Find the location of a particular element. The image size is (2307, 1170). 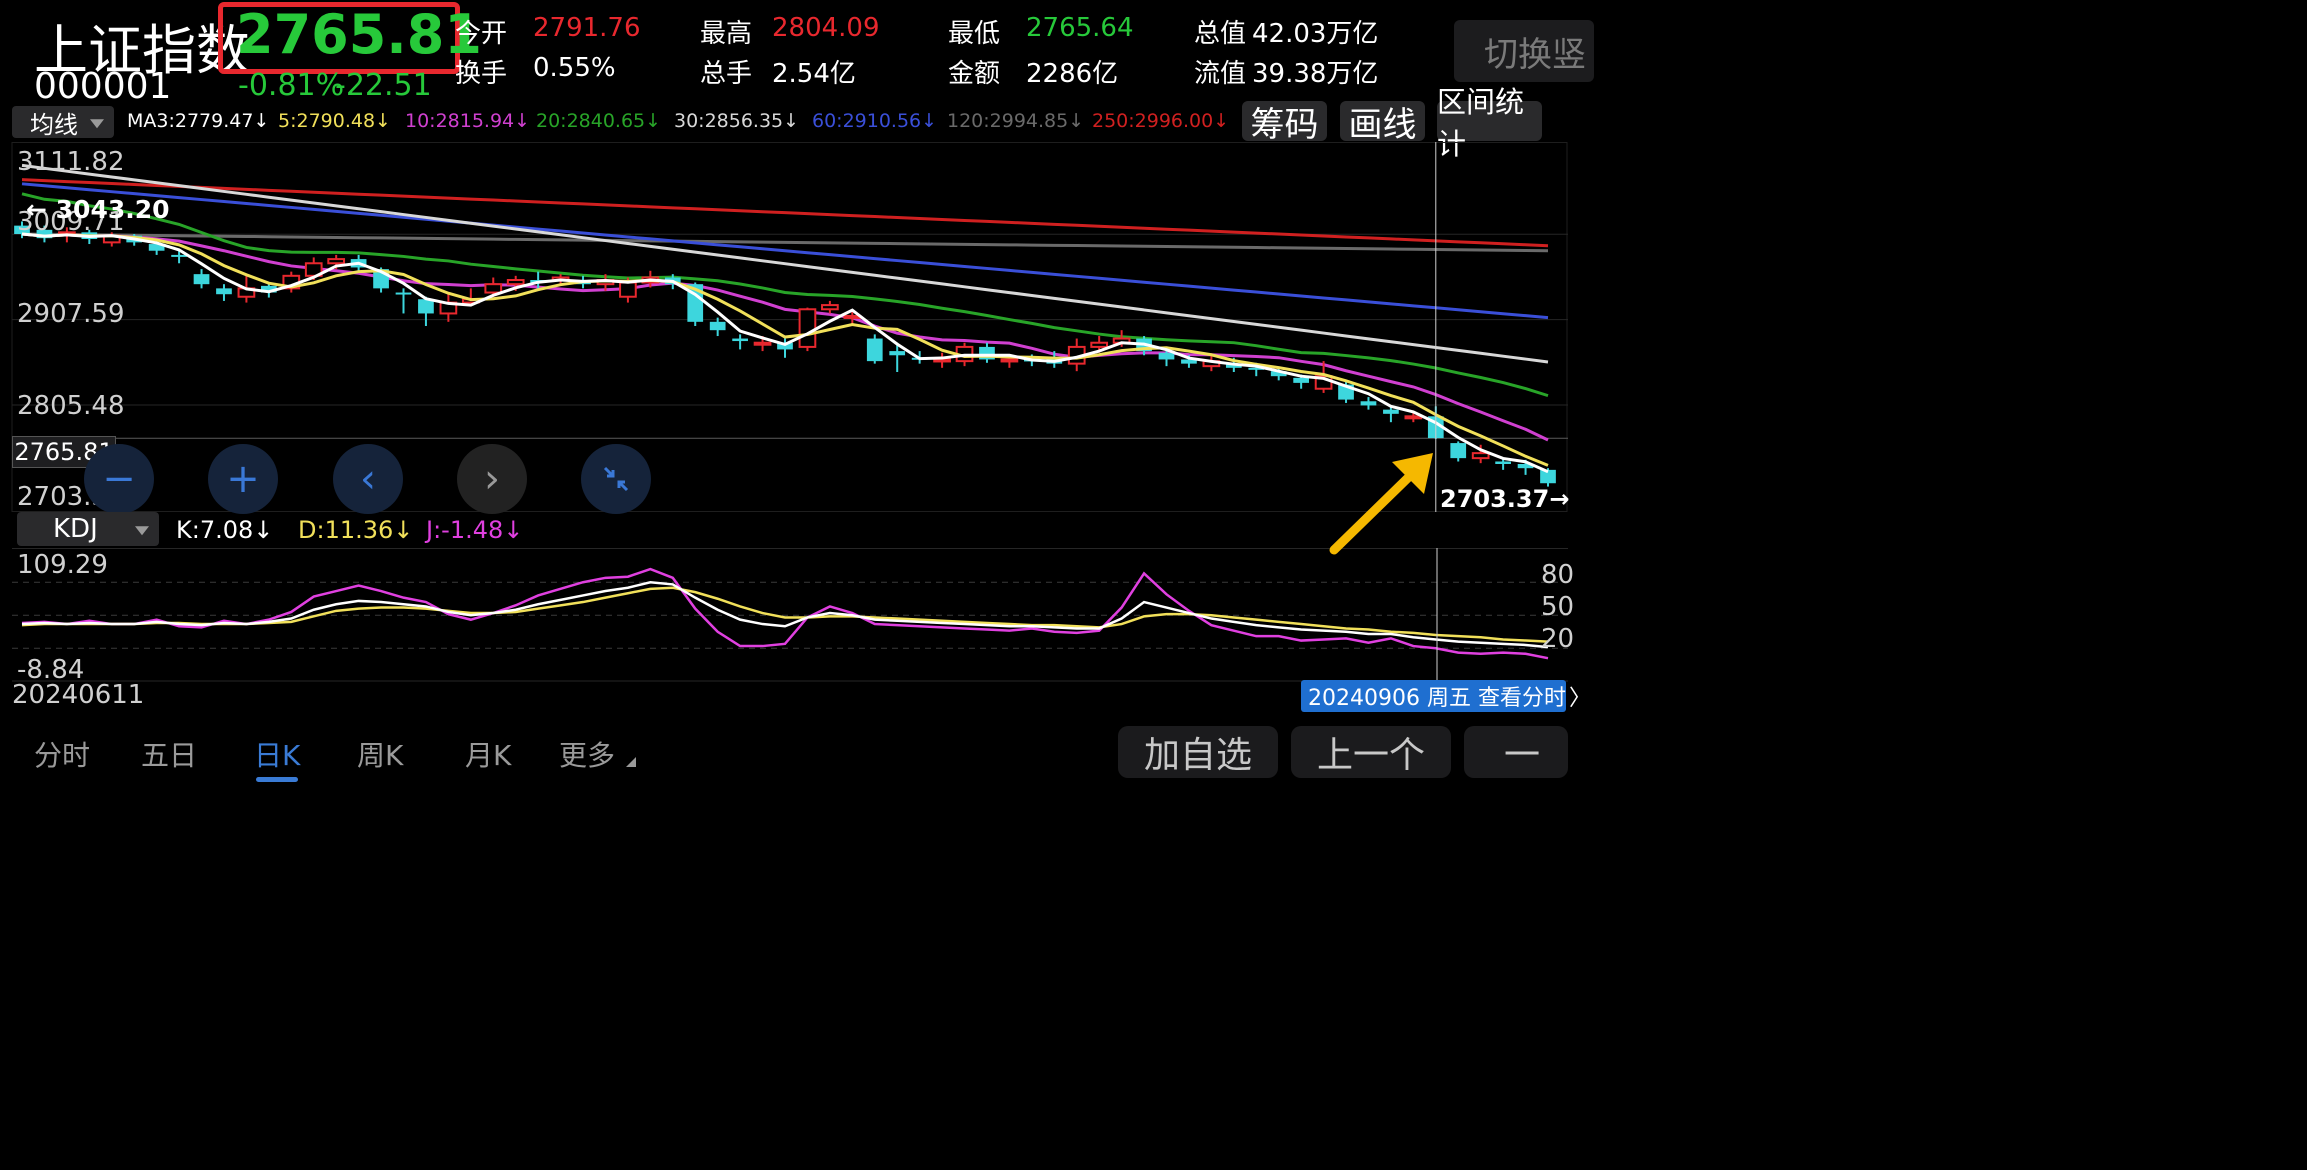

plus-icon: + is located at coordinates (243, 479).